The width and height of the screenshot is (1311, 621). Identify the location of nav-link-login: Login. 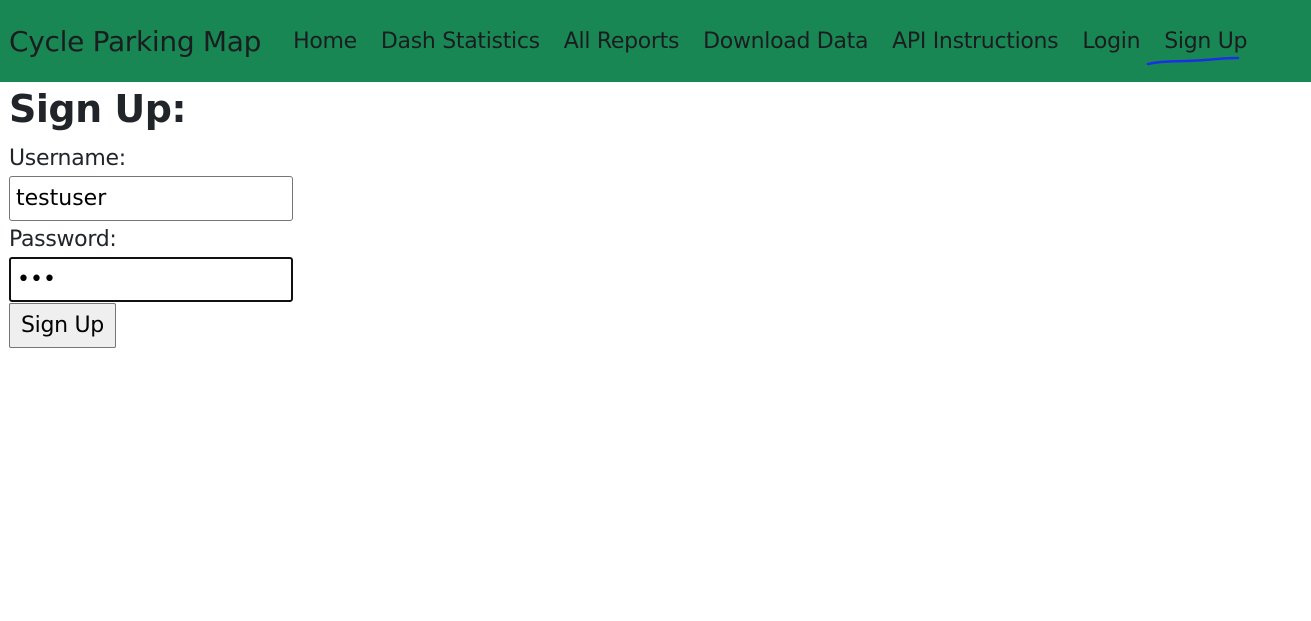
(1111, 41).